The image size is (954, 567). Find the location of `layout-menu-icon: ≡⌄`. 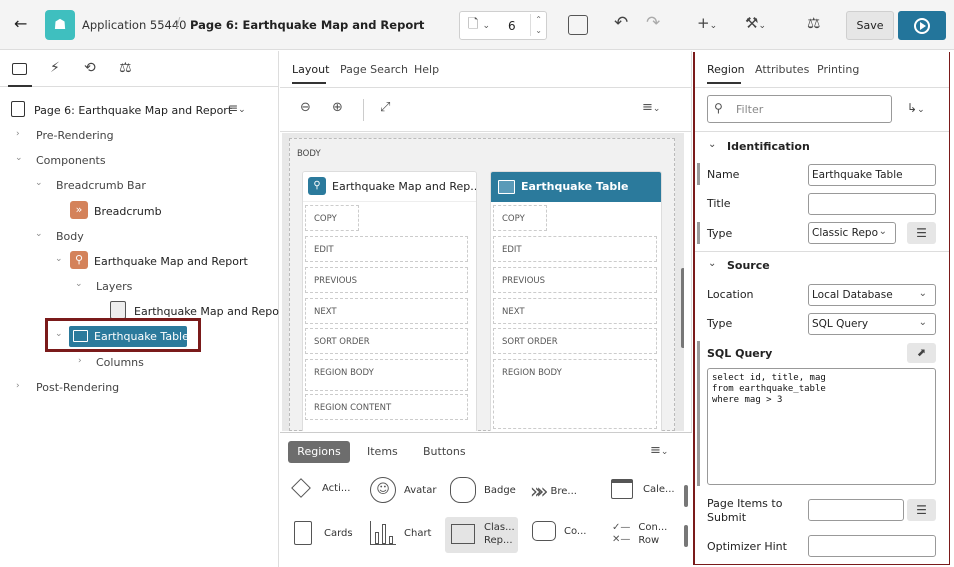

layout-menu-icon: ≡⌄ is located at coordinates (651, 107).